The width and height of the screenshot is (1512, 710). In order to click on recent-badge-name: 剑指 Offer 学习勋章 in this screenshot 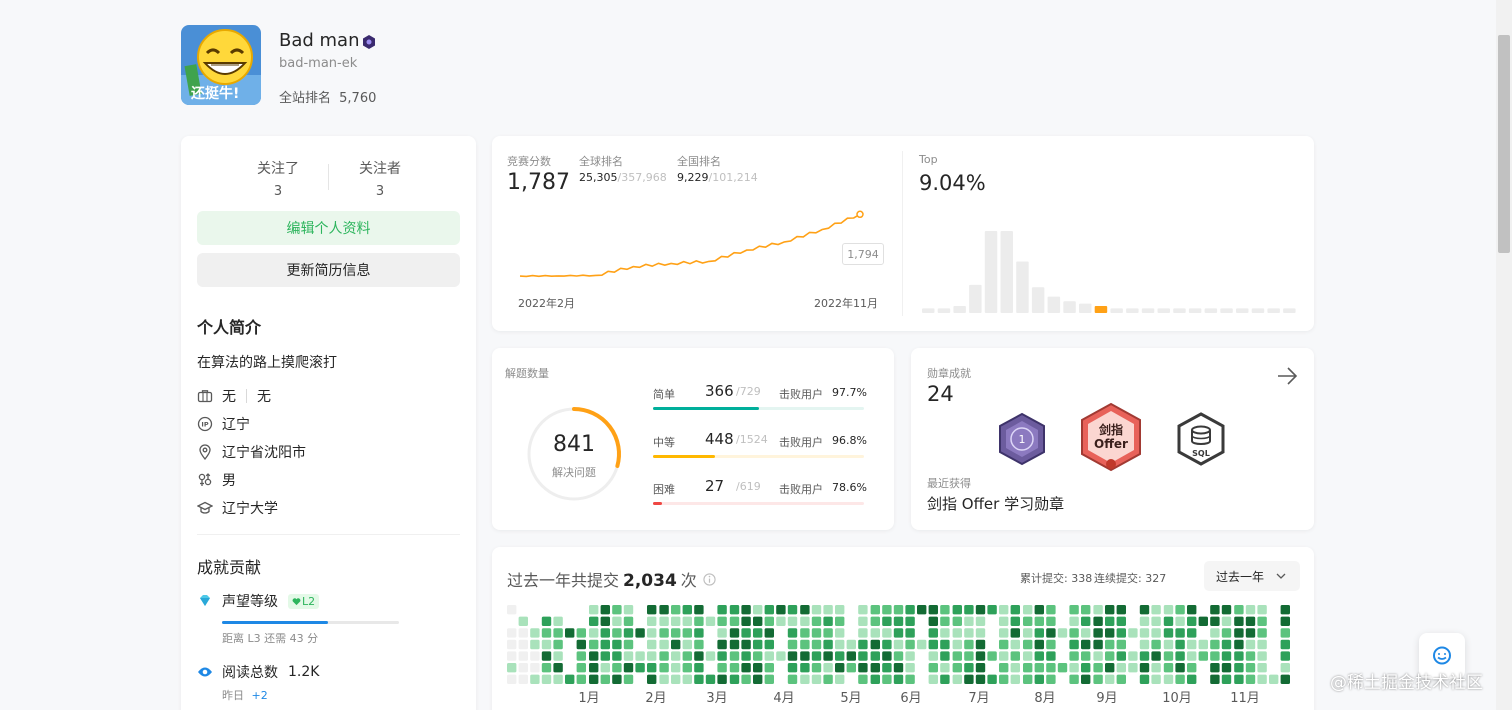, I will do `click(995, 503)`.